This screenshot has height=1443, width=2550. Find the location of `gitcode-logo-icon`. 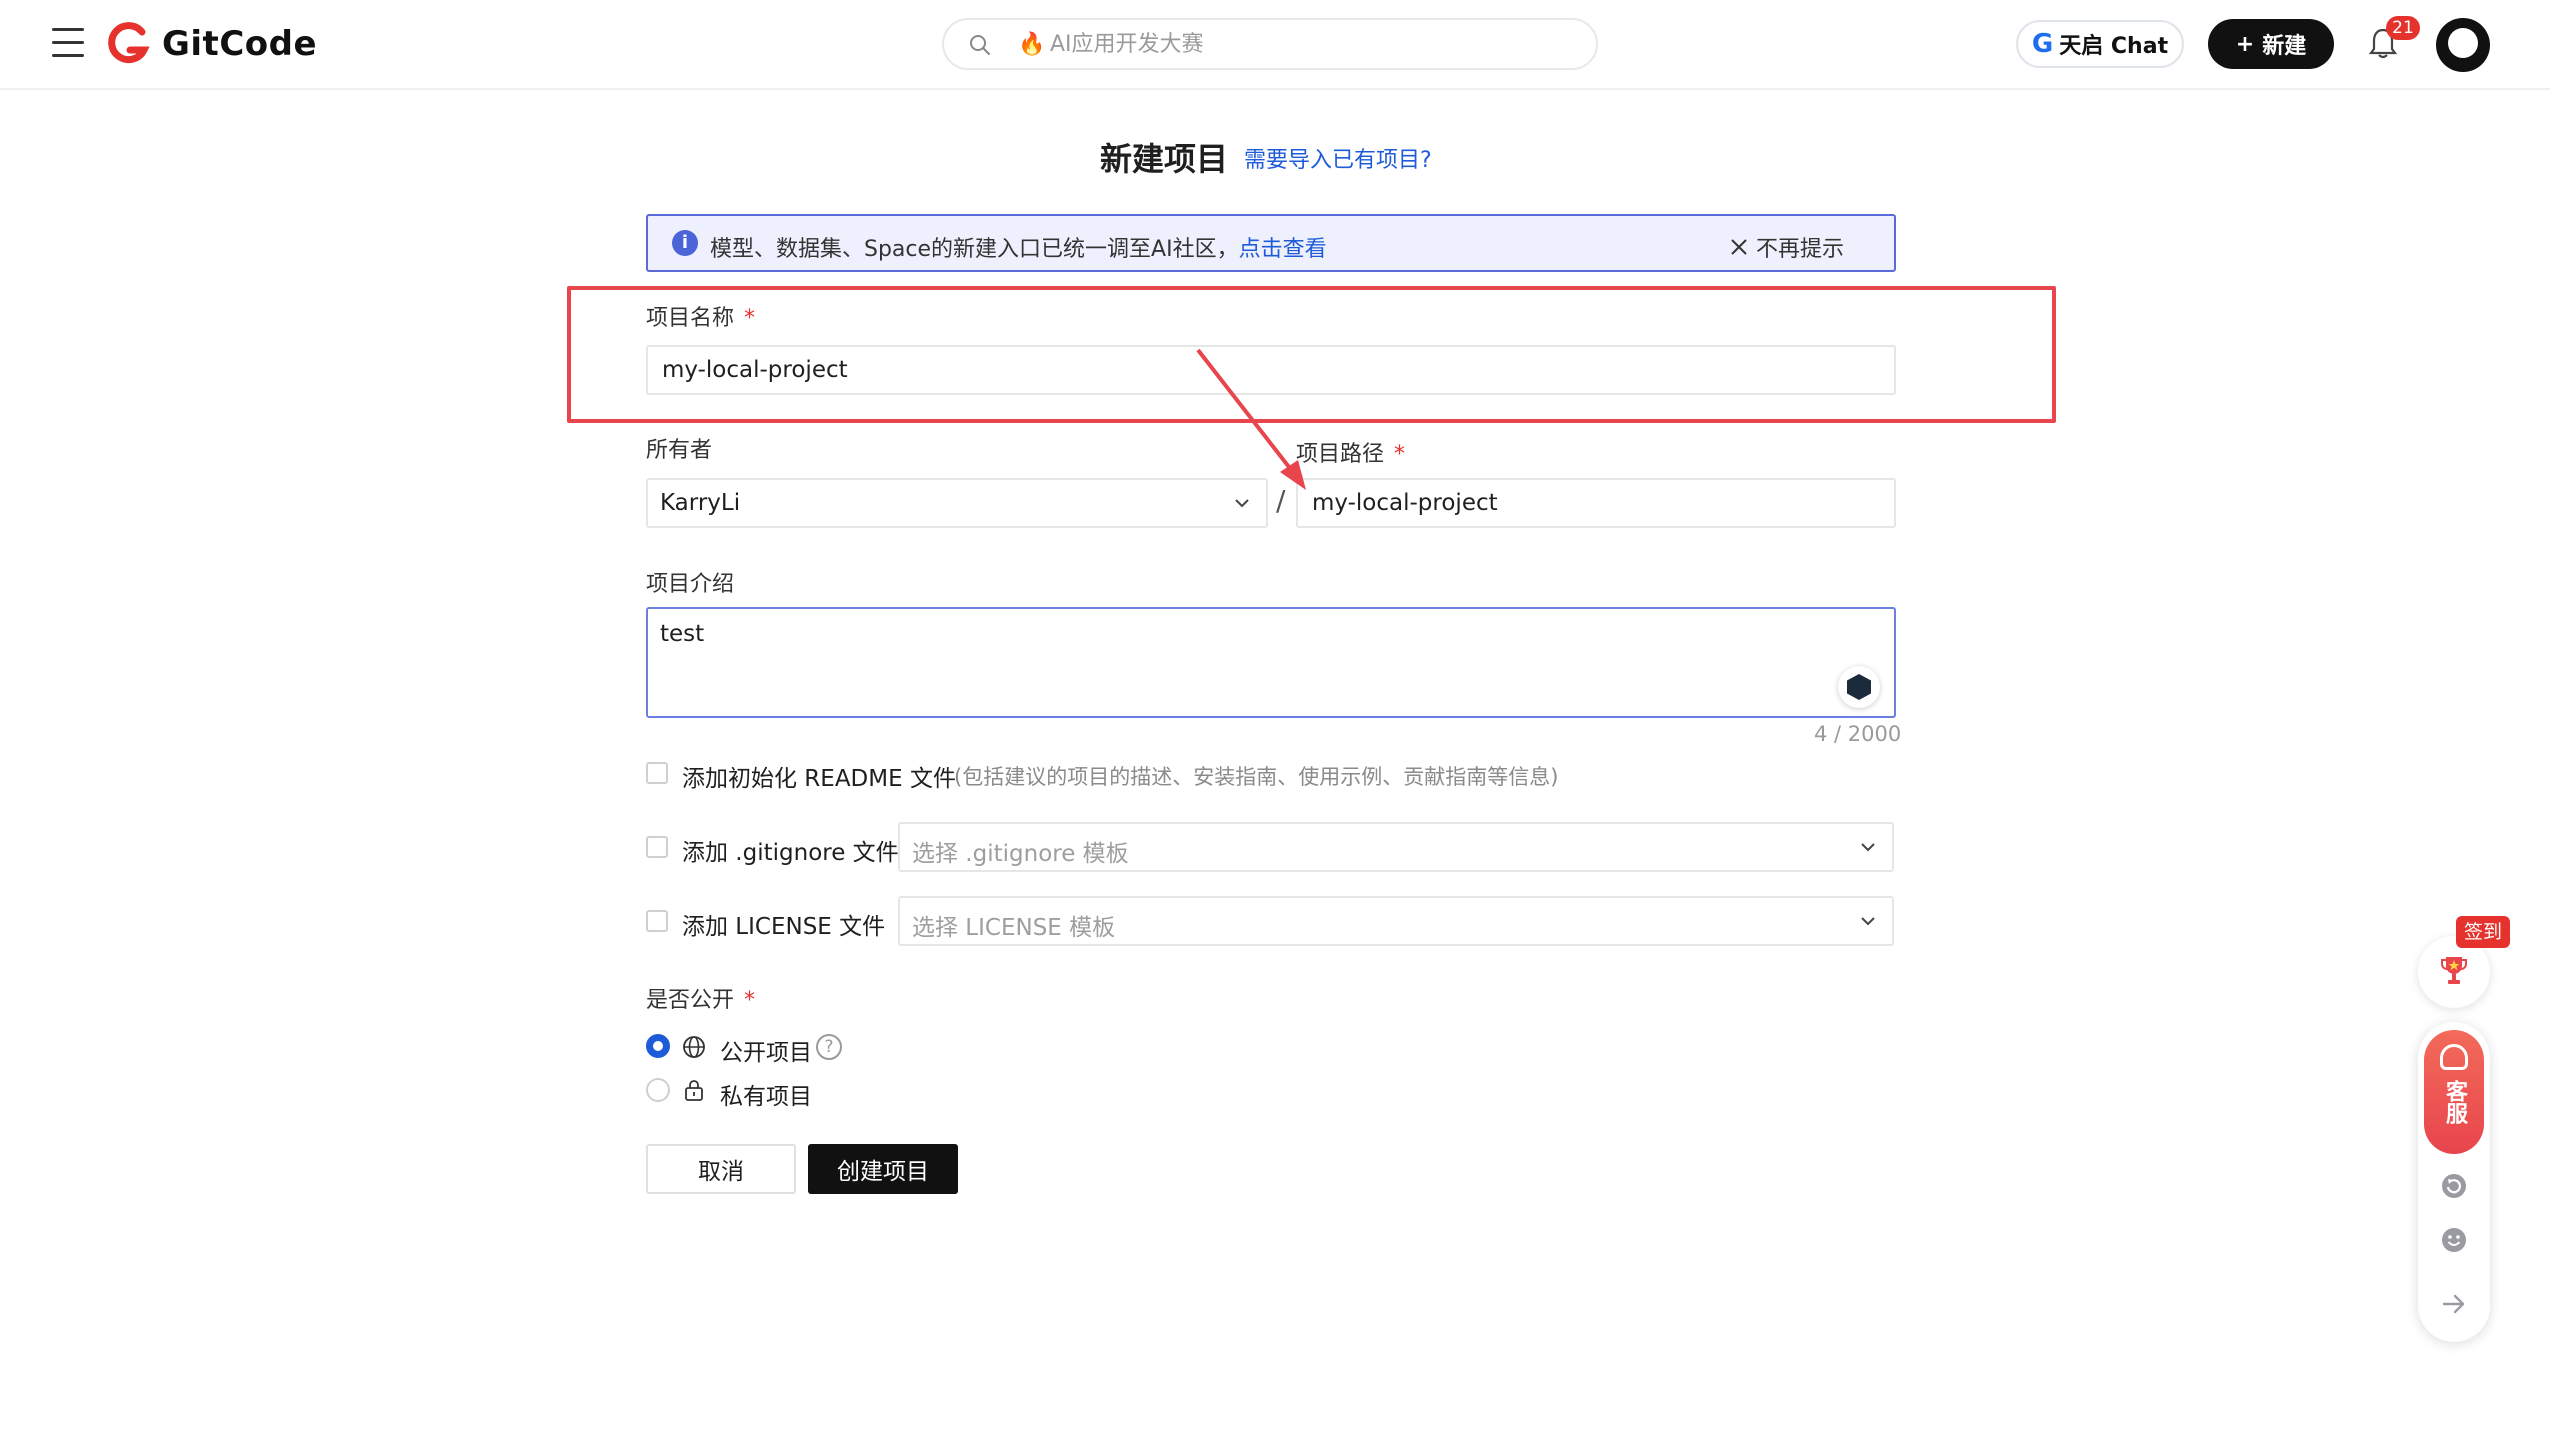

gitcode-logo-icon is located at coordinates (128, 44).